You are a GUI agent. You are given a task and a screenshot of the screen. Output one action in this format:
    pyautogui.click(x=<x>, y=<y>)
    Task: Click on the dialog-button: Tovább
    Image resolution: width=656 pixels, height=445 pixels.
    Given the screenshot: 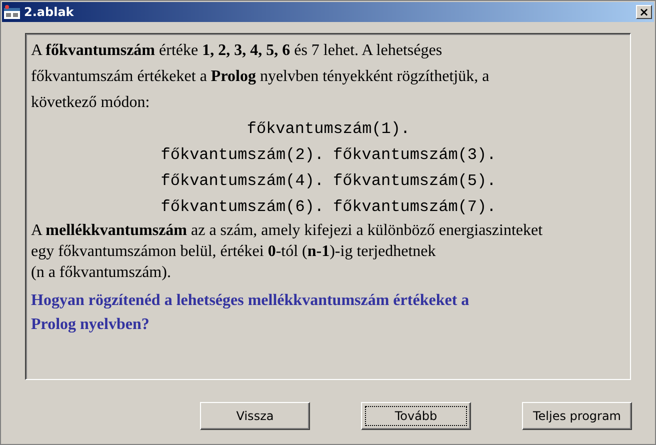 What is the action you would take?
    pyautogui.click(x=416, y=416)
    